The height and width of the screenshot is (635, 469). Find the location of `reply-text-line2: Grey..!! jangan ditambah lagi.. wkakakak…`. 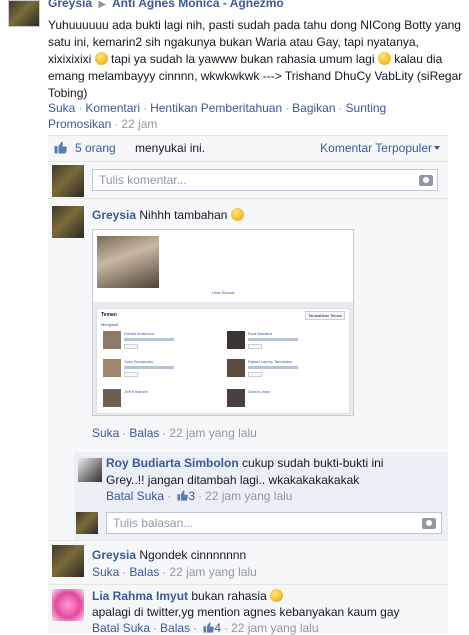

reply-text-line2: Grey..!! jangan ditambah lagi.. wkakakak… is located at coordinates (233, 480).